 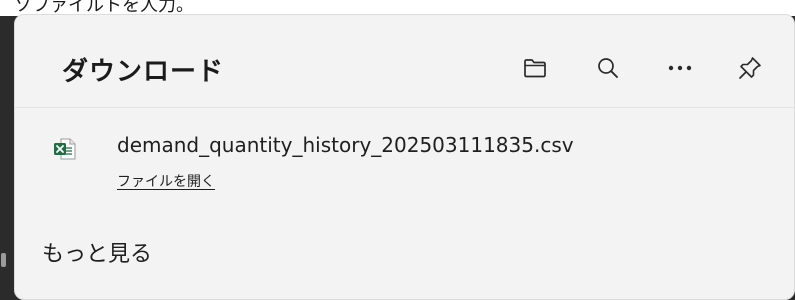 I want to click on open-file-link: ファイルを開く, so click(x=166, y=181).